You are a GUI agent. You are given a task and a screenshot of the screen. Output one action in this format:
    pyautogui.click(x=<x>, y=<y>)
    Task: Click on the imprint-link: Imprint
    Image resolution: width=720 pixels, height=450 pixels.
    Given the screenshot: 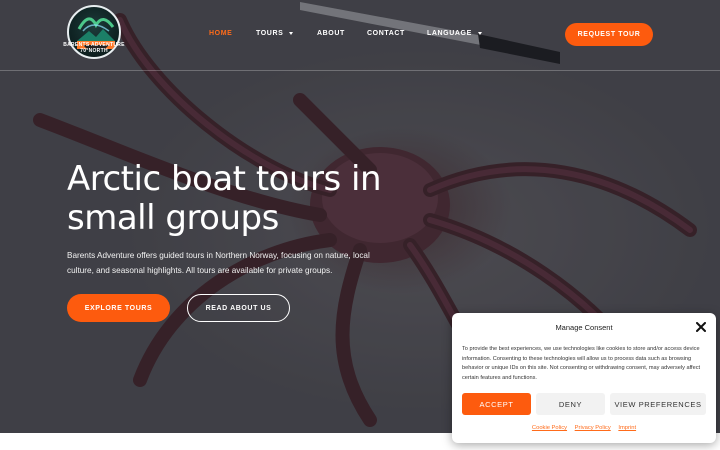 What is the action you would take?
    pyautogui.click(x=627, y=428)
    